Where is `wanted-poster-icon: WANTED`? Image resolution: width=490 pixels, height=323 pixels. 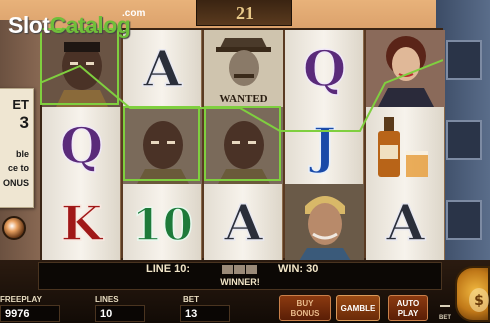
wanted-poster-icon: WANTED is located at coordinates (243, 68).